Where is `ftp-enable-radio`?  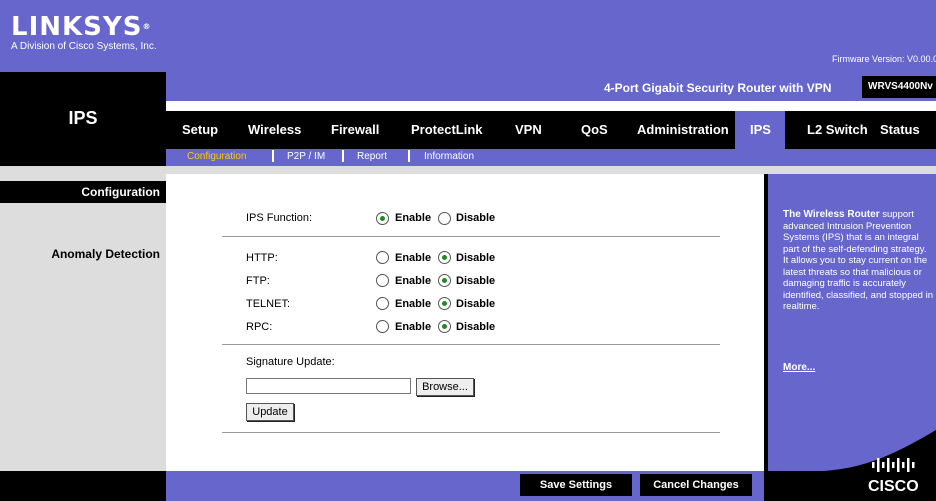
ftp-enable-radio is located at coordinates (382, 280).